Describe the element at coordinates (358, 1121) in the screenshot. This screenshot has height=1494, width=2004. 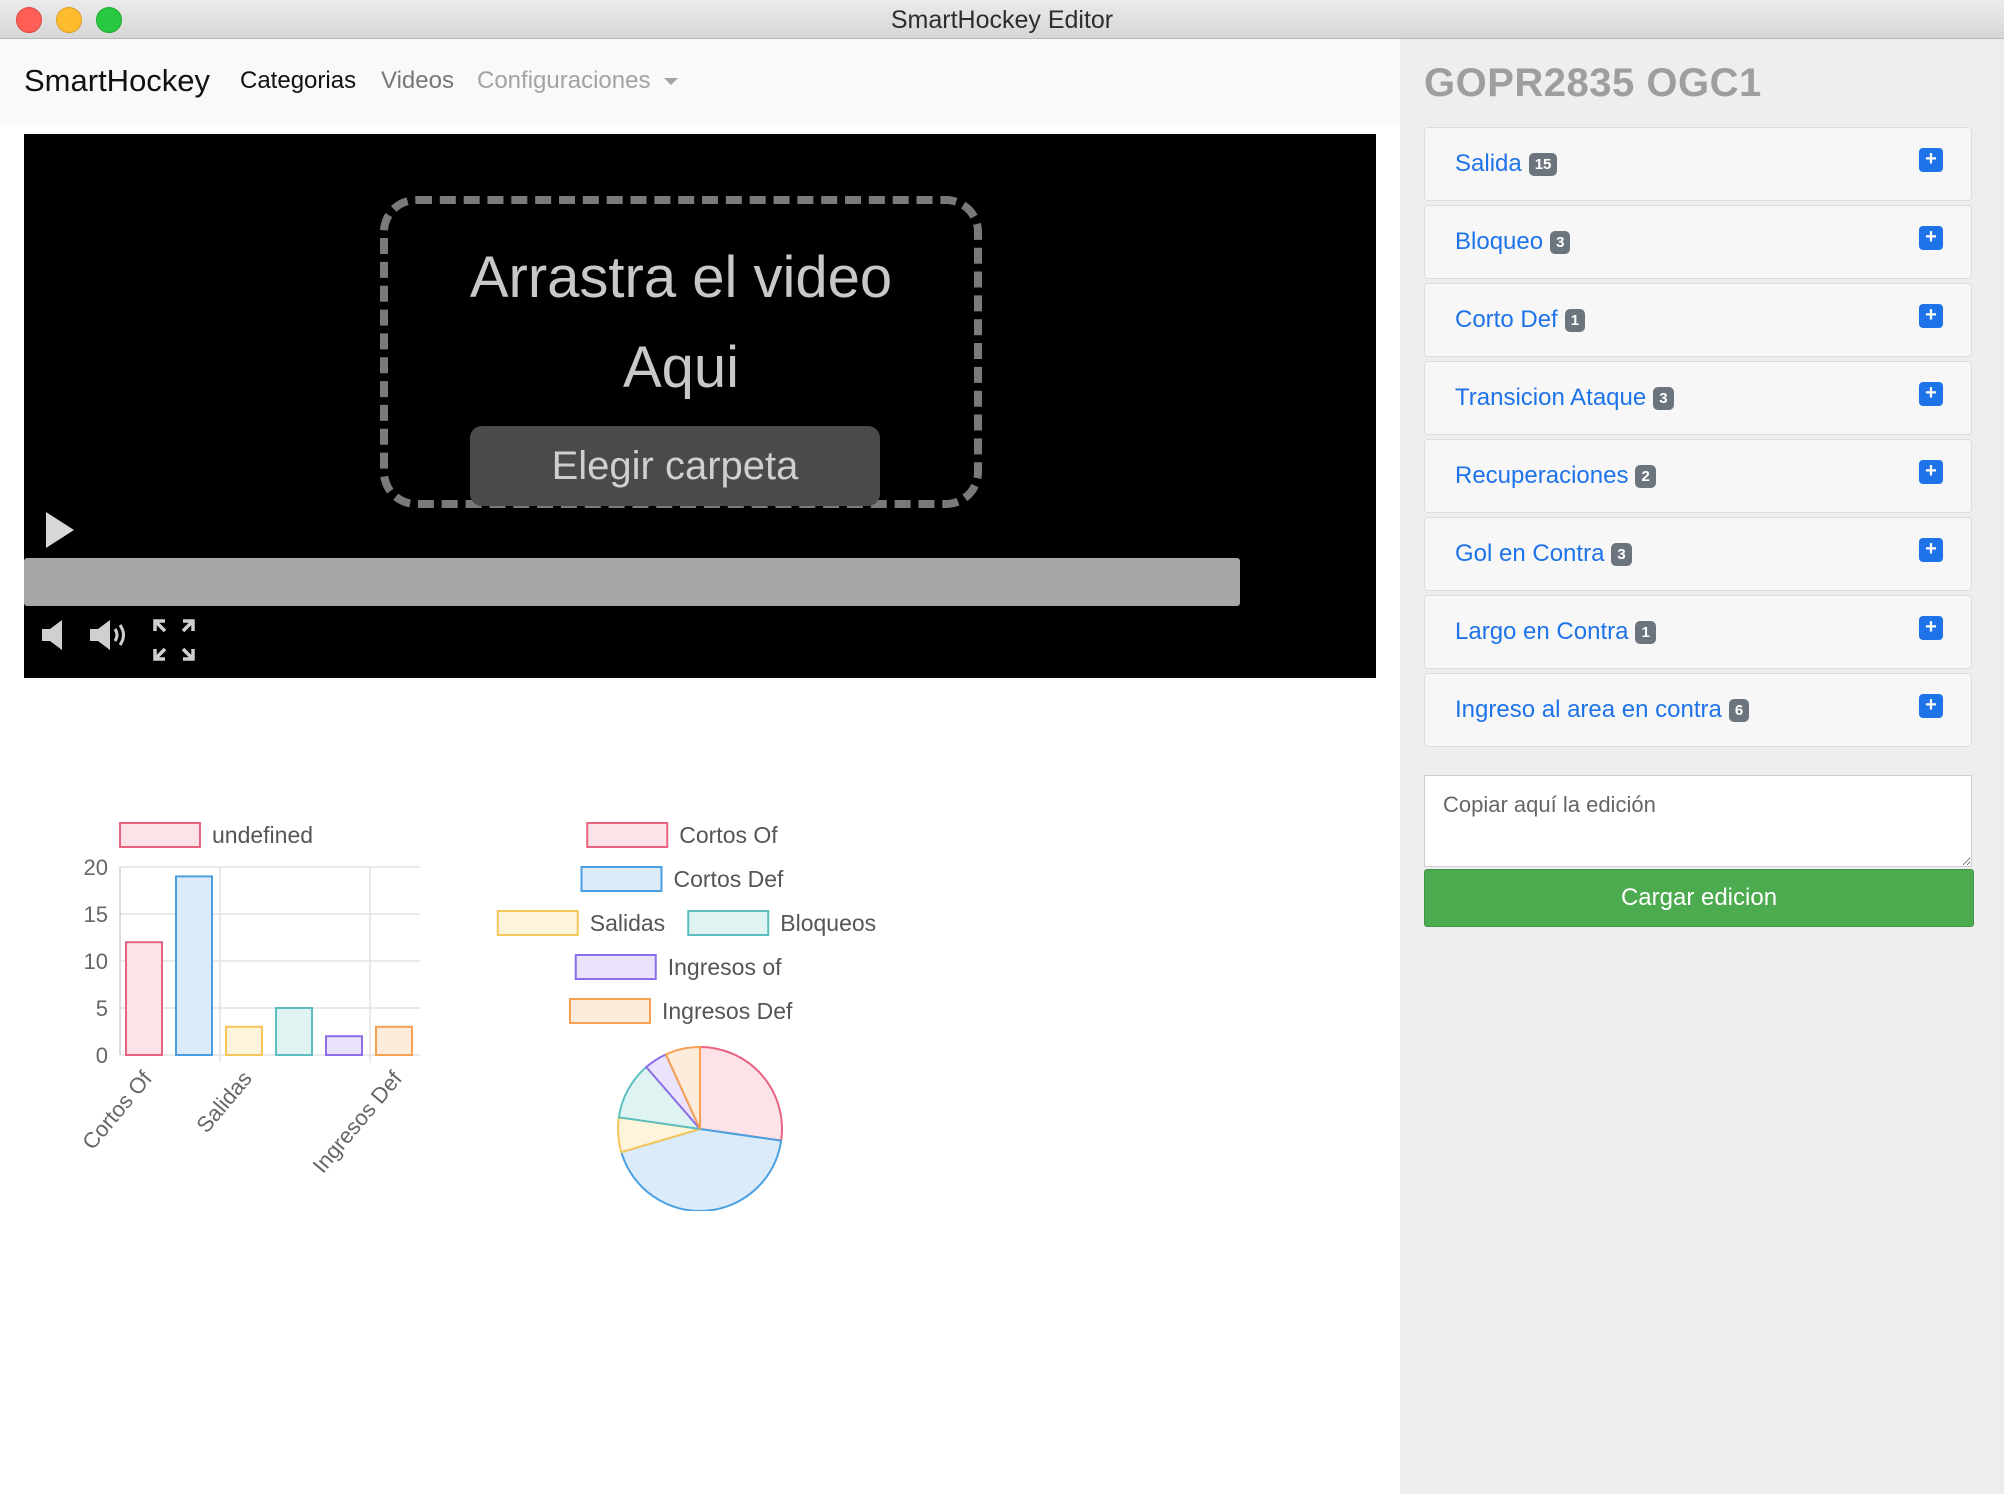
I see `x-tick-label: Ingresos Def` at that location.